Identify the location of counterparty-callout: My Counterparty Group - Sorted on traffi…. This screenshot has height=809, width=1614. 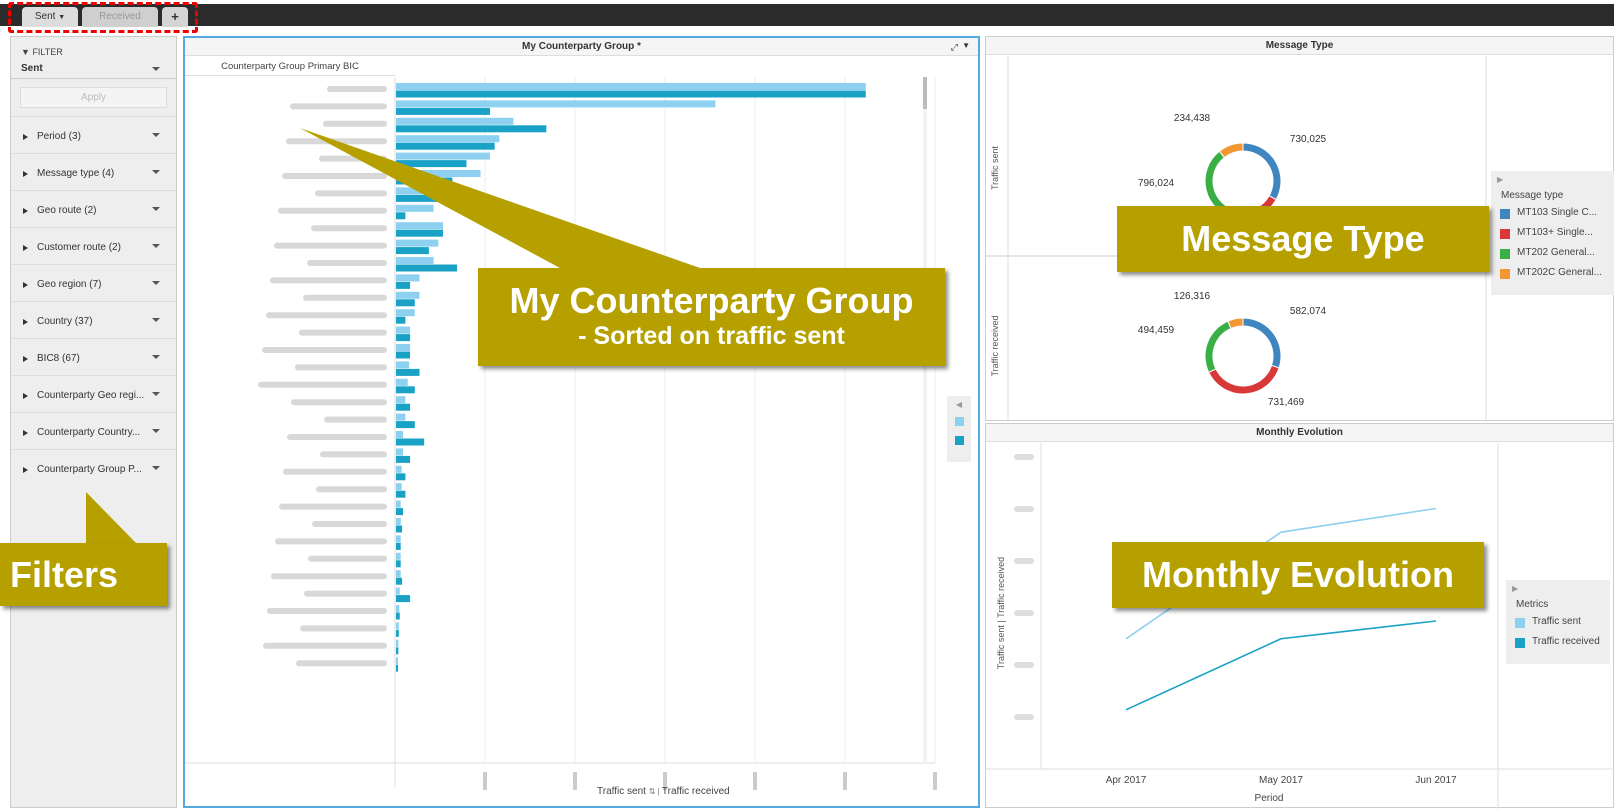
(711, 317).